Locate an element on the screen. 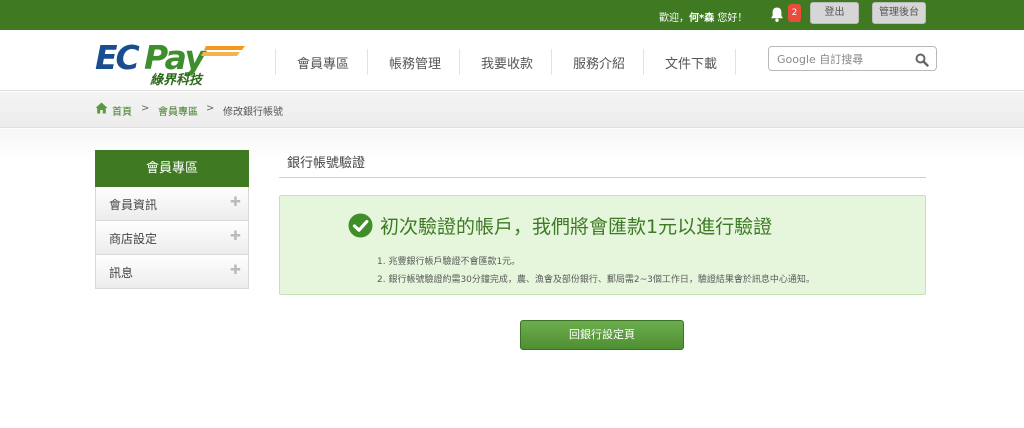 Image resolution: width=1024 pixels, height=428 pixels. welcome-prefix: 歡迎， is located at coordinates (674, 18).